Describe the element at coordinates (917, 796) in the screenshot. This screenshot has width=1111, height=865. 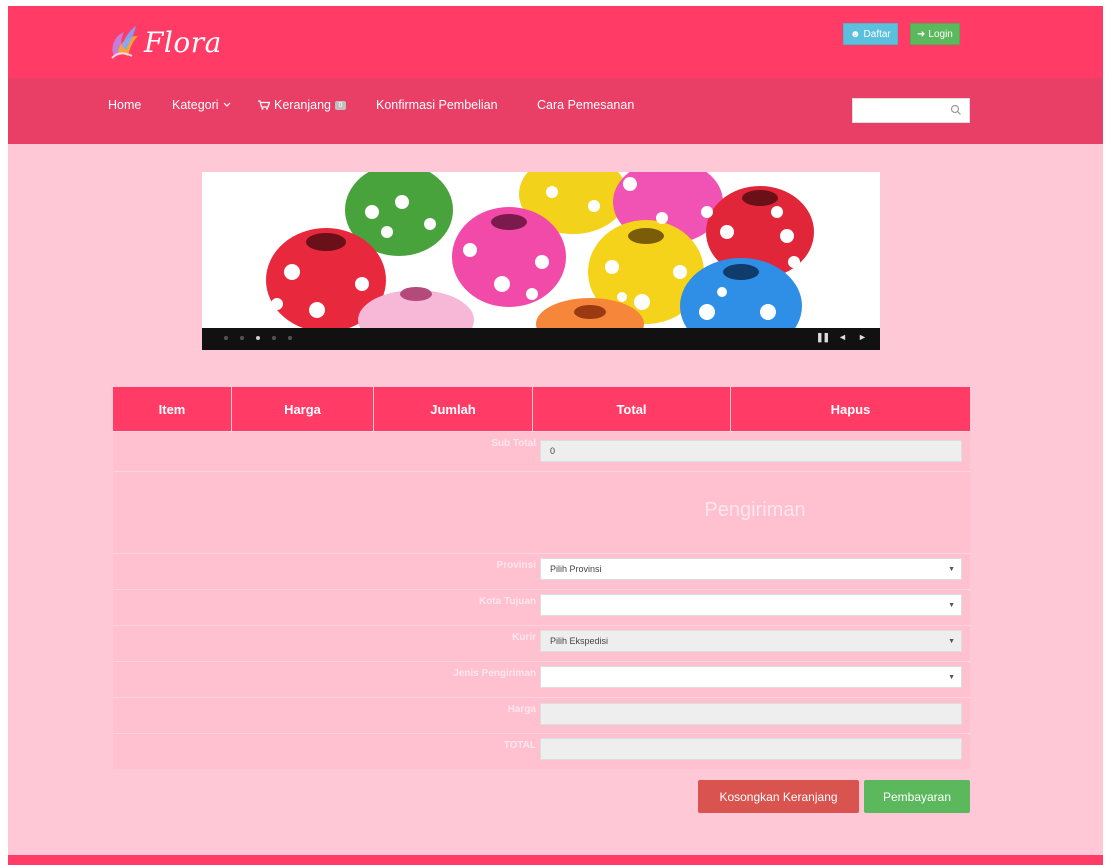
I see `payment-button: Pembayaran` at that location.